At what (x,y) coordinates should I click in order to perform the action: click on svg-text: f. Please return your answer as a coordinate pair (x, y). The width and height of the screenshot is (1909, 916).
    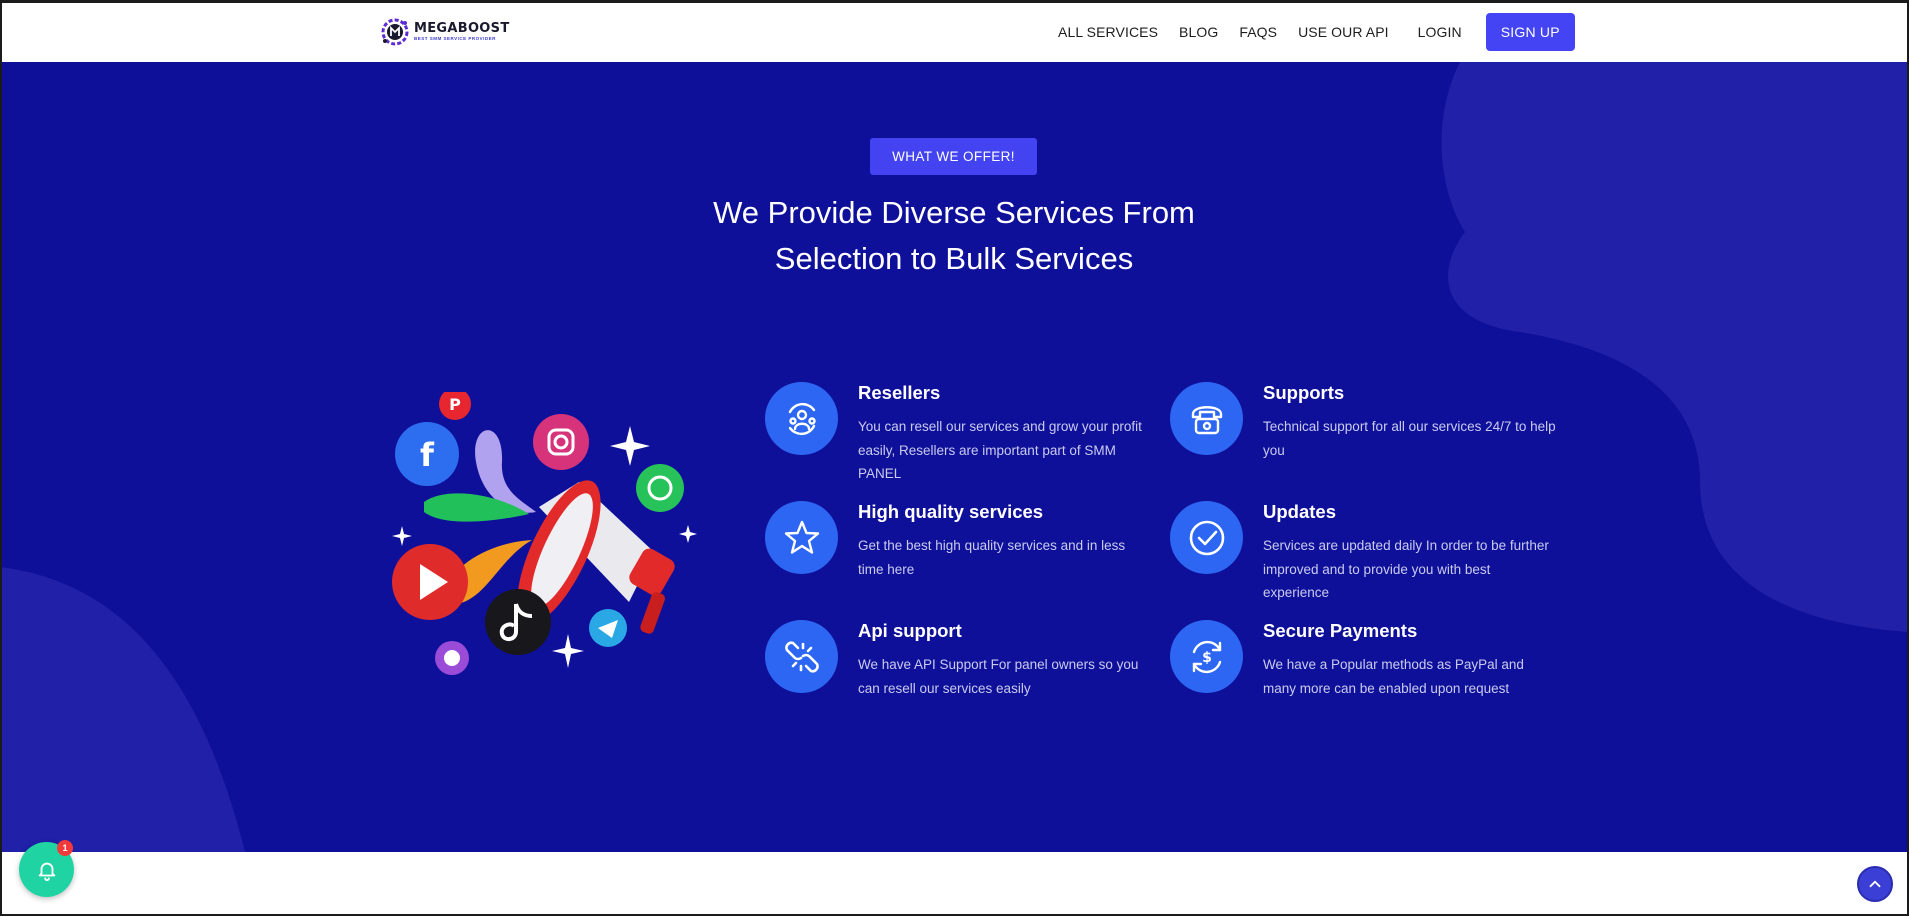
    Looking at the image, I should click on (427, 455).